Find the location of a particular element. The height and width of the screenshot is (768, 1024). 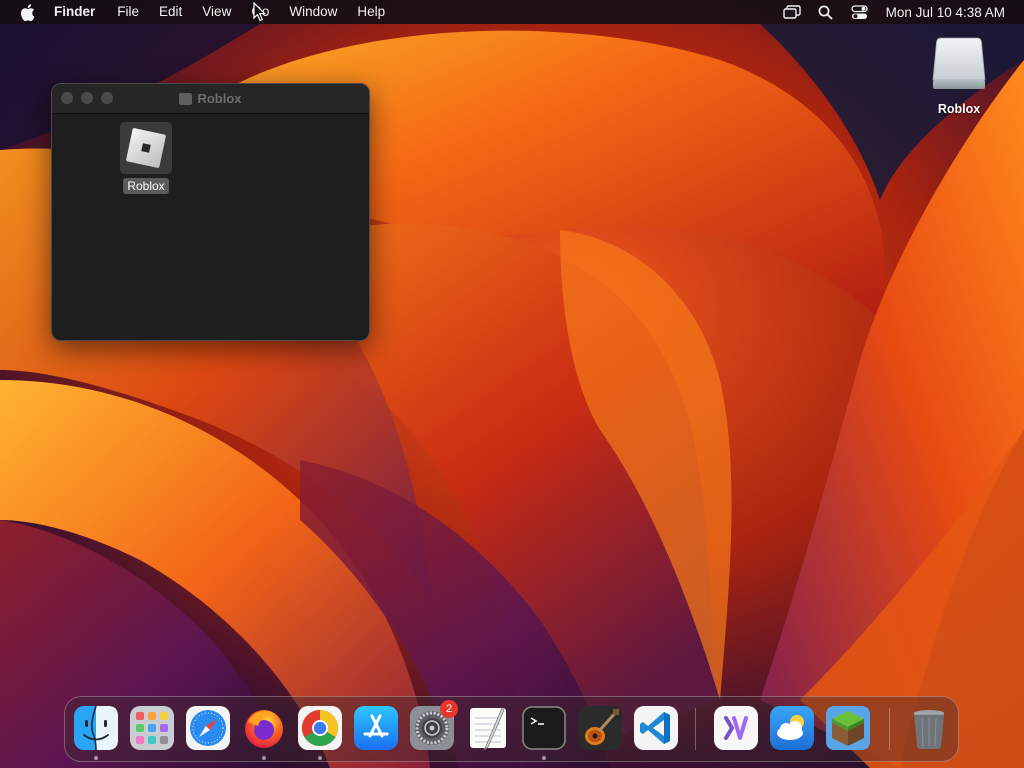

menu-app-name: Finder is located at coordinates (80, 12).